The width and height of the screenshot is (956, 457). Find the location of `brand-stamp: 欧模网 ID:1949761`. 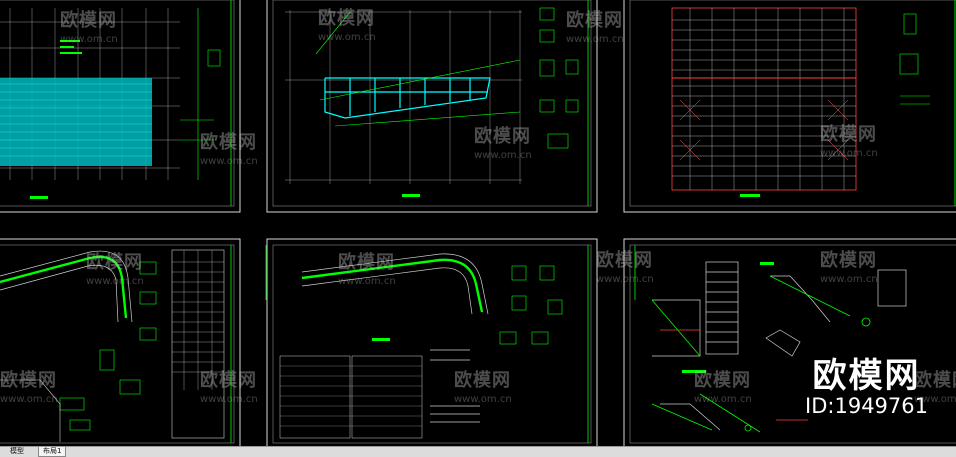

brand-stamp: 欧模网 ID:1949761 is located at coordinates (866, 388).